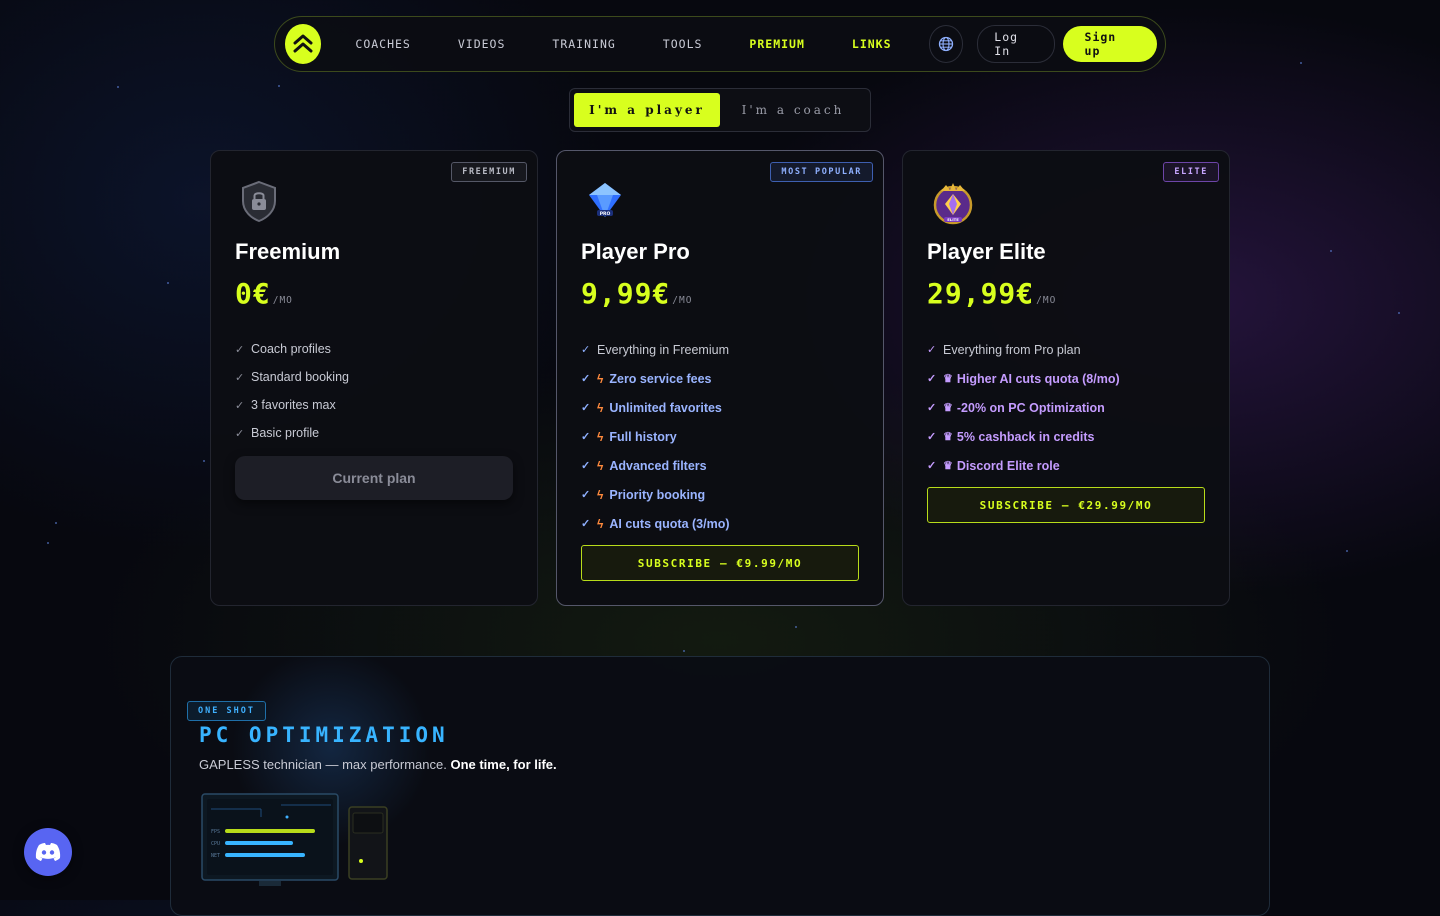 Image resolution: width=1440 pixels, height=916 pixels. I want to click on feature-label: Everything in Freemium, so click(663, 349).